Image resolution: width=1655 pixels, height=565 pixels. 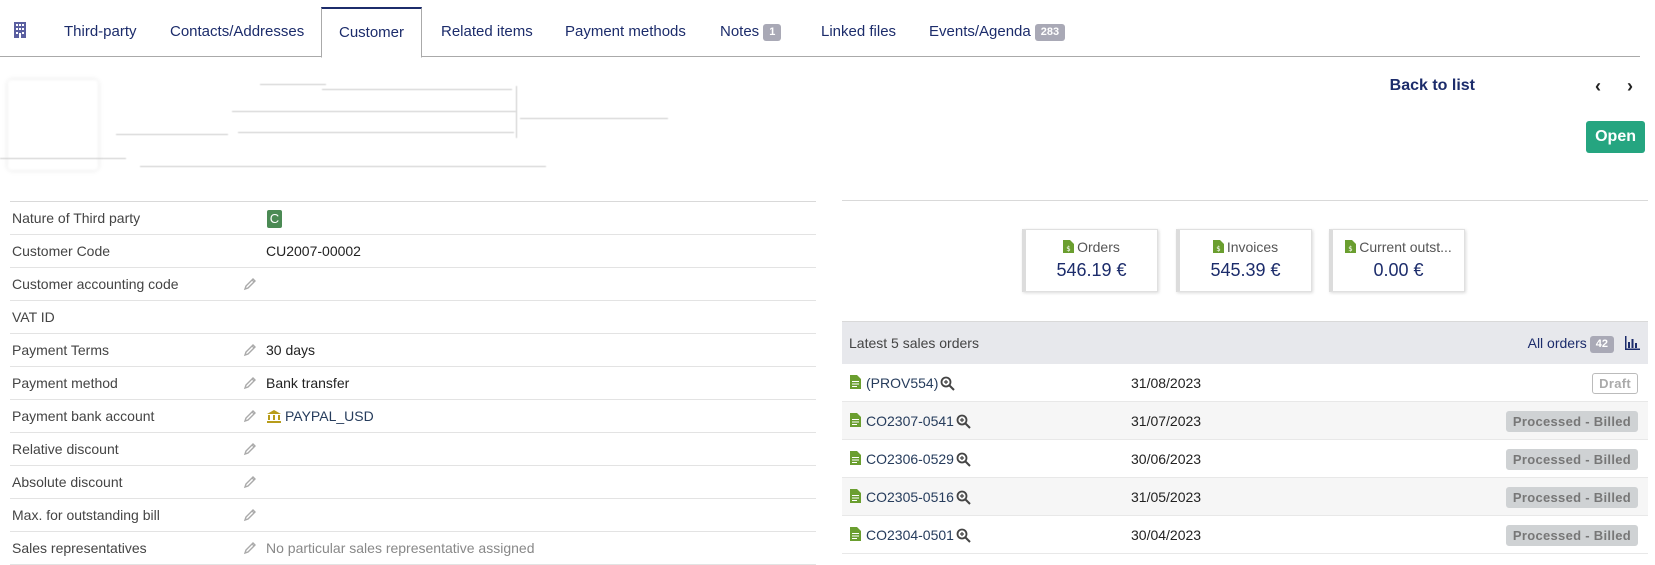 What do you see at coordinates (79, 548) in the screenshot?
I see `info-label: Sales representatives` at bounding box center [79, 548].